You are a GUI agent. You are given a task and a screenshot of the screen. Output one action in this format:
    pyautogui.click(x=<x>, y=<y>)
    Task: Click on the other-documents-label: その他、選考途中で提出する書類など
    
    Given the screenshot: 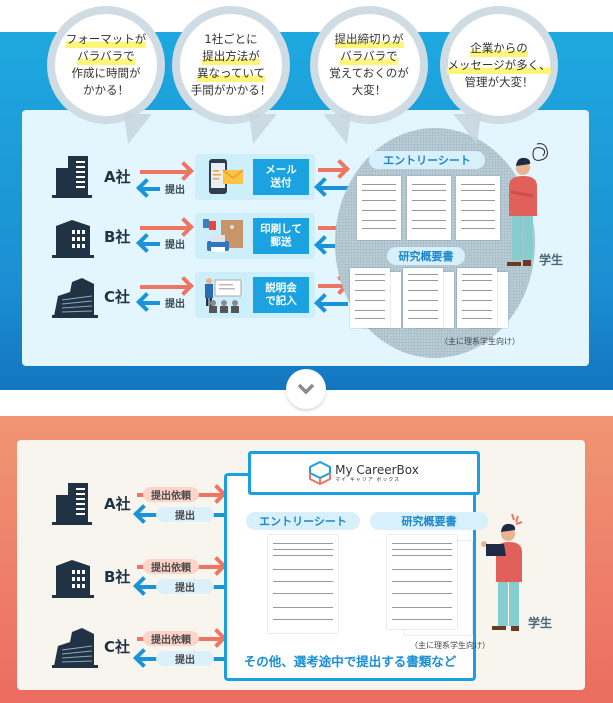 What is the action you would take?
    pyautogui.click(x=350, y=661)
    